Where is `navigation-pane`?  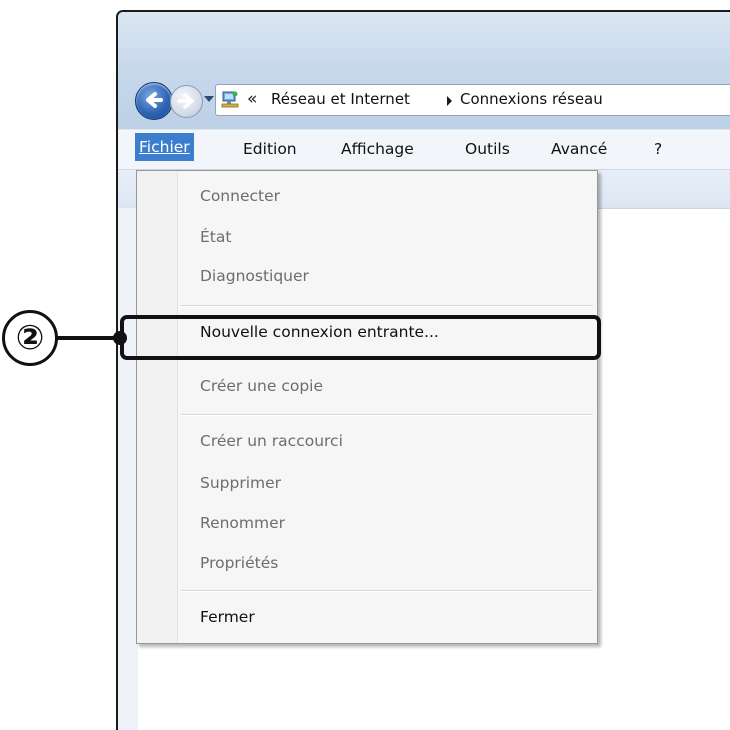 navigation-pane is located at coordinates (128, 469).